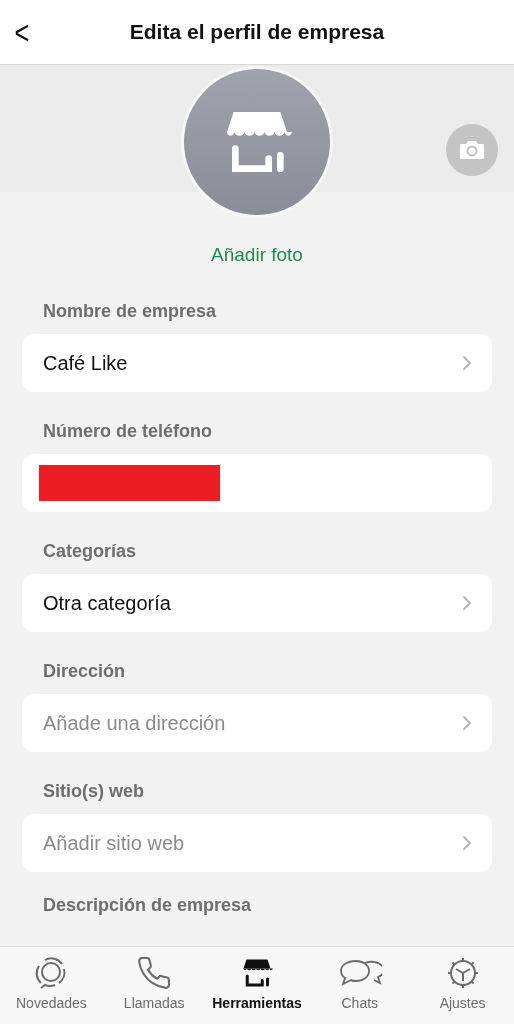 Image resolution: width=514 pixels, height=1024 pixels. What do you see at coordinates (130, 310) in the screenshot?
I see `field-label: Nombre de empresa` at bounding box center [130, 310].